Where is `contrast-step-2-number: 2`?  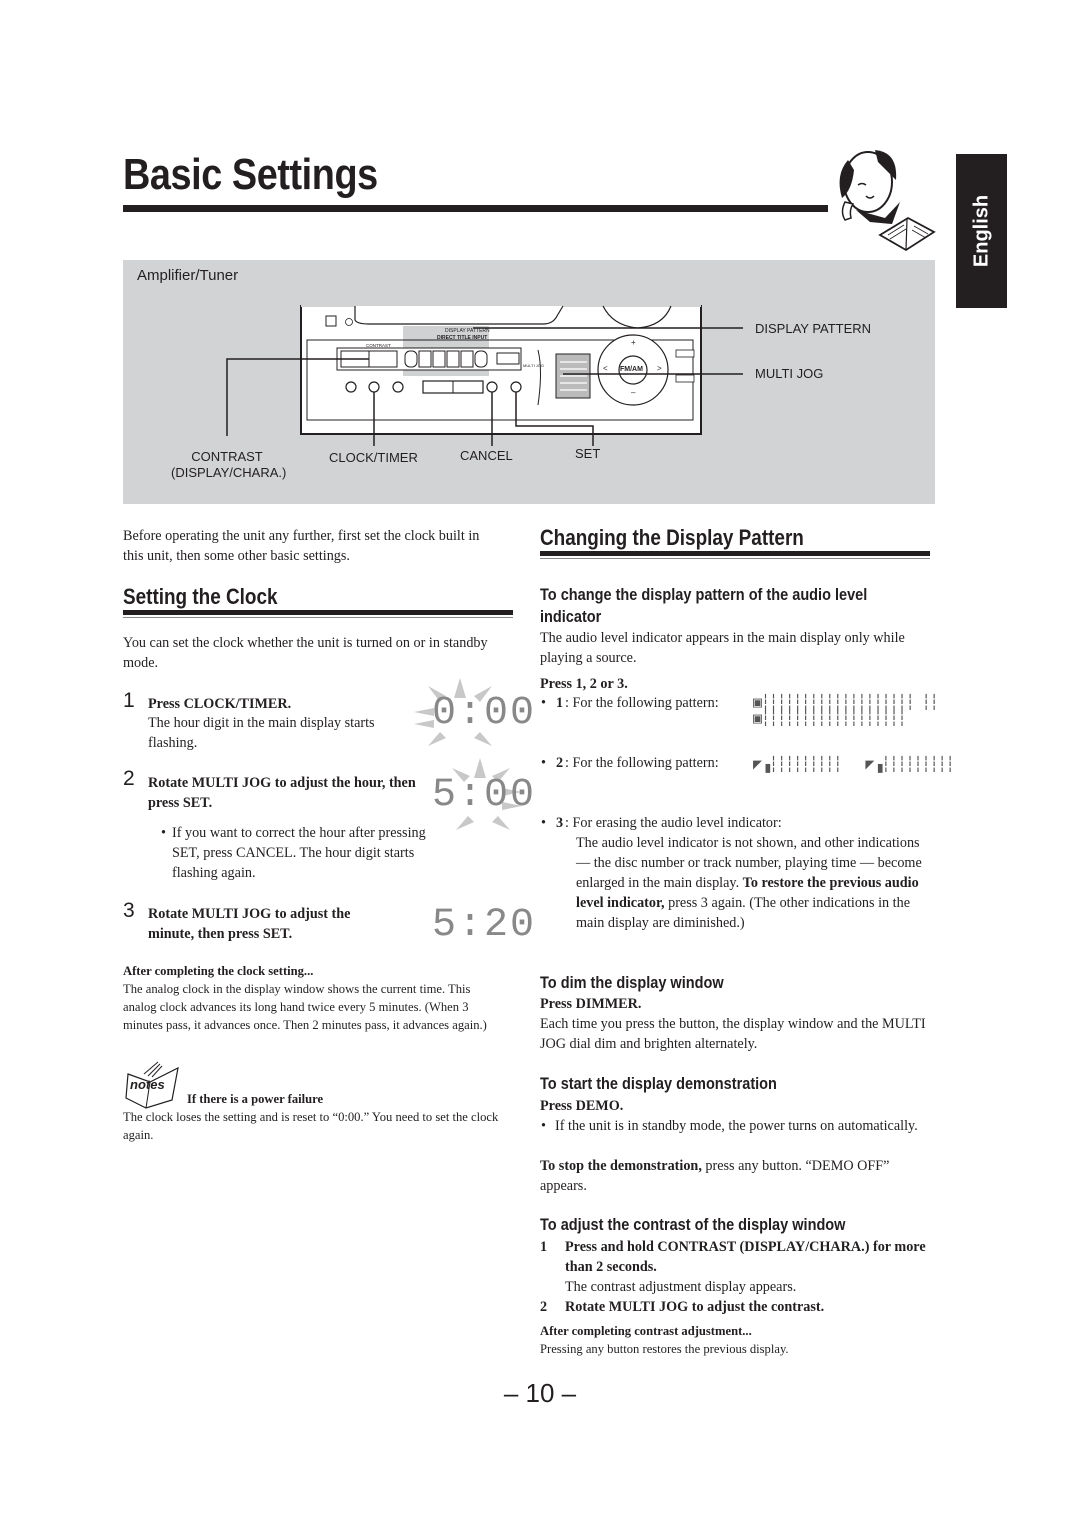
contrast-step-2-number: 2 is located at coordinates (544, 1307).